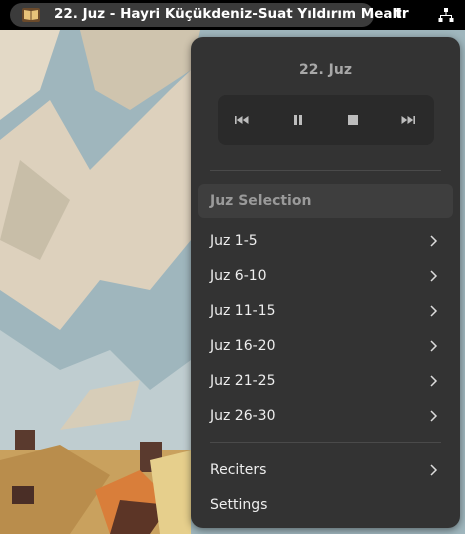 This screenshot has width=465, height=534. Describe the element at coordinates (325, 381) in the screenshot. I see `juz-21-25-submenu: Juz 21-25` at that location.